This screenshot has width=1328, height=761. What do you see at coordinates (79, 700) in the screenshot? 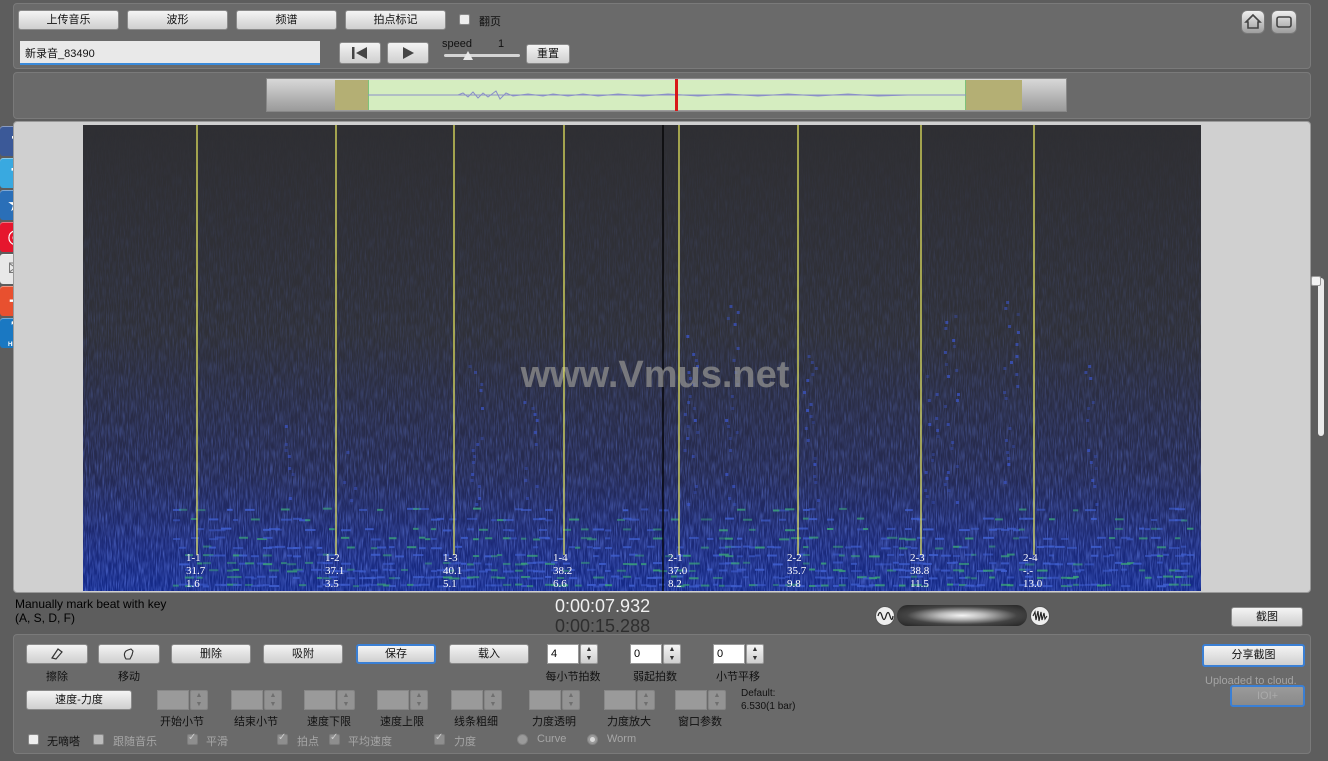
I see `tempo-dynamics-button: 速度-力度` at bounding box center [79, 700].